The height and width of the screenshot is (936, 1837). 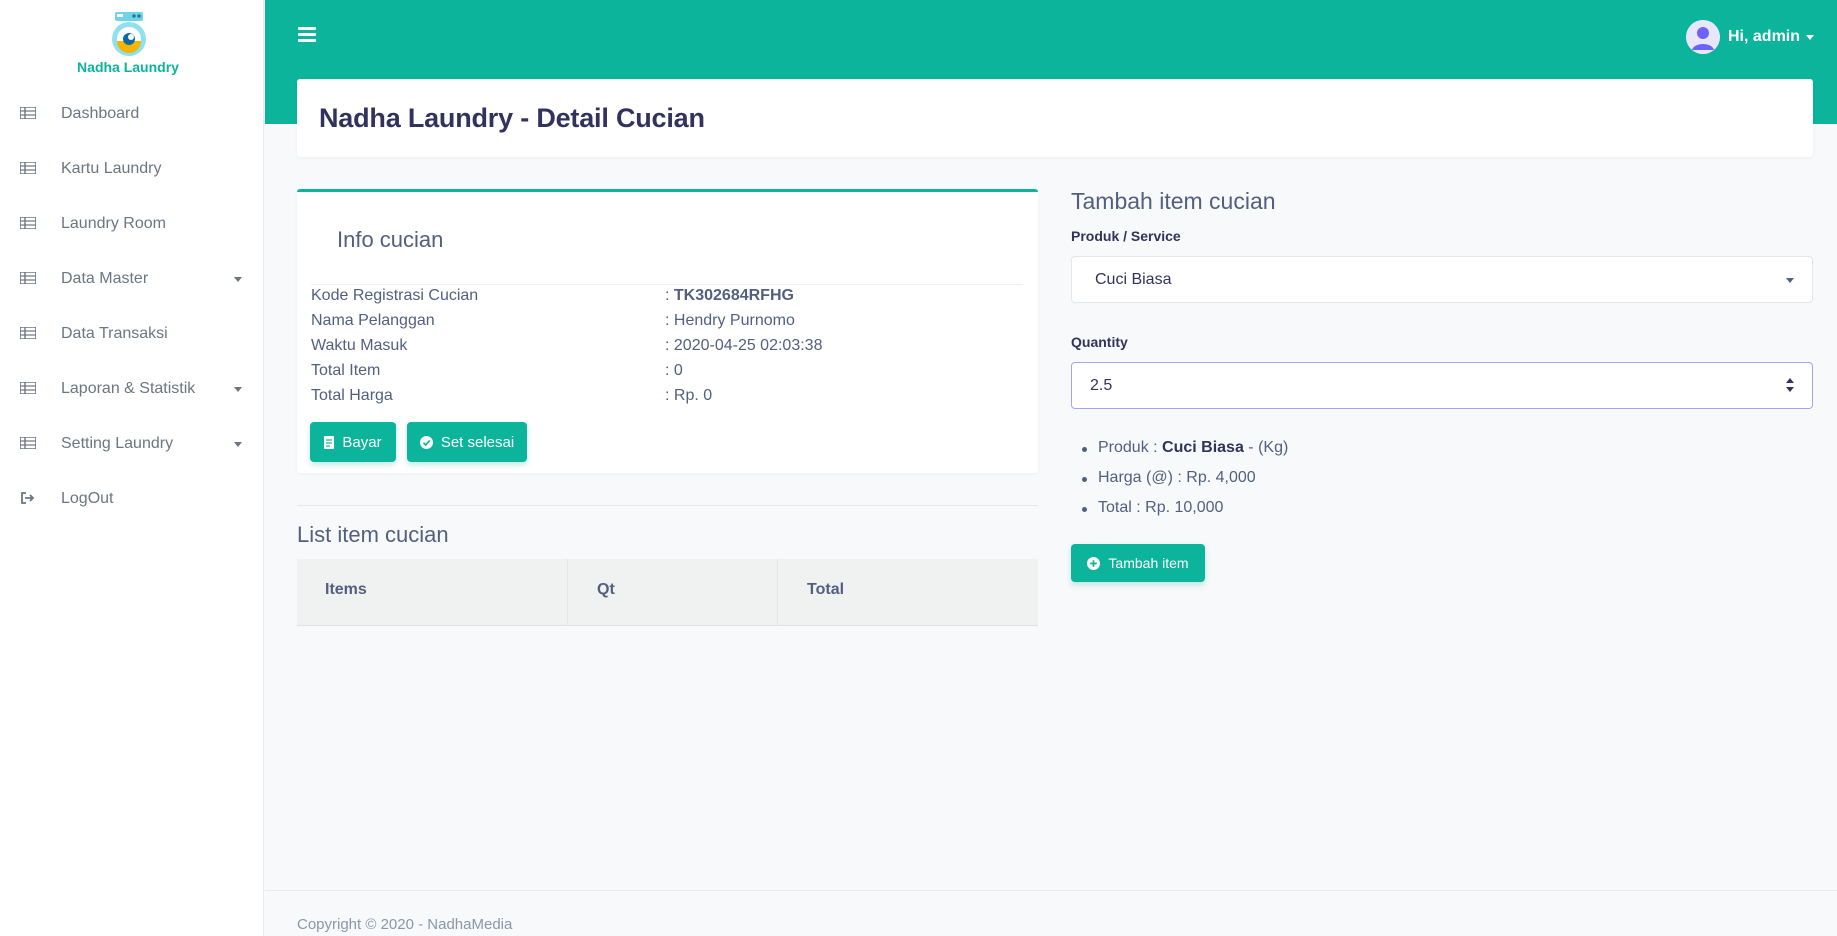 I want to click on sidebar-item-label: Data Master, so click(x=105, y=278).